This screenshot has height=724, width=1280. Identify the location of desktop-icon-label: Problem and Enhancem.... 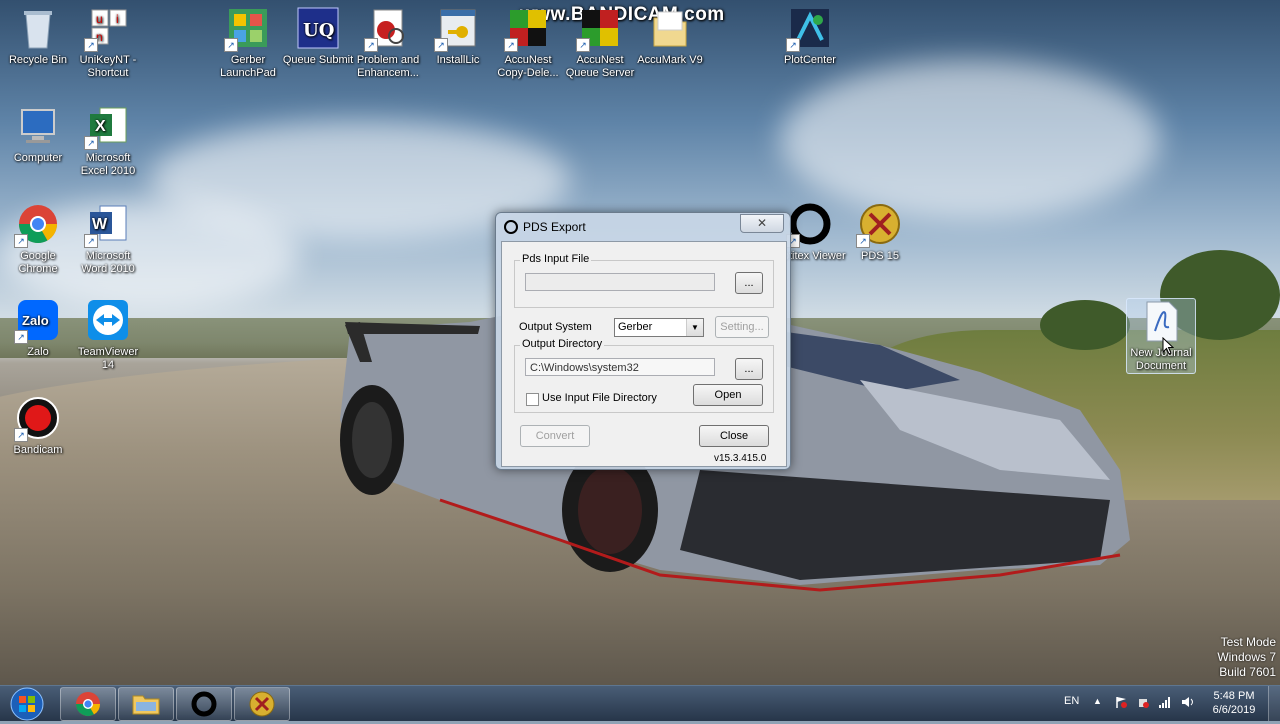
(388, 66).